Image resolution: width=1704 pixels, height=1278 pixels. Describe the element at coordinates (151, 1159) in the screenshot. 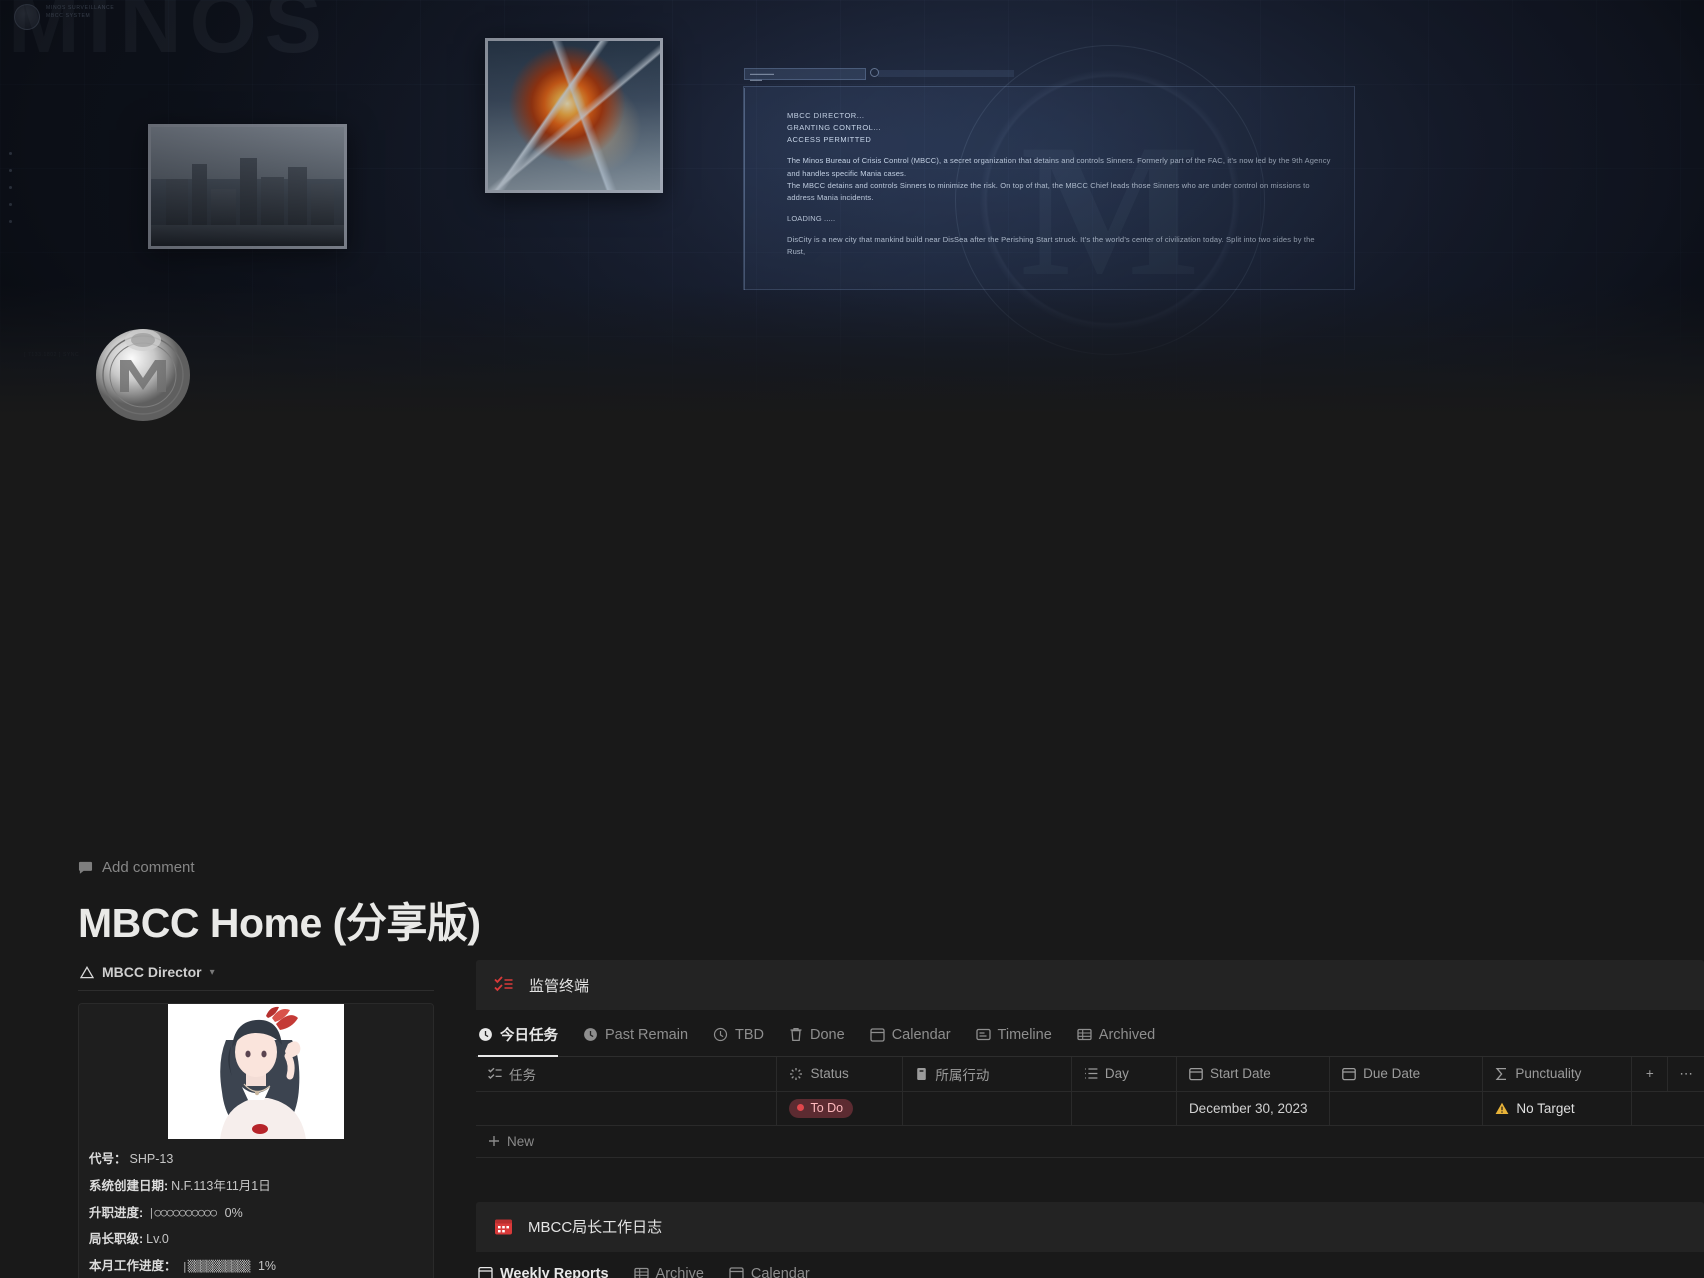

I see `card-line-value: SHP-13` at that location.